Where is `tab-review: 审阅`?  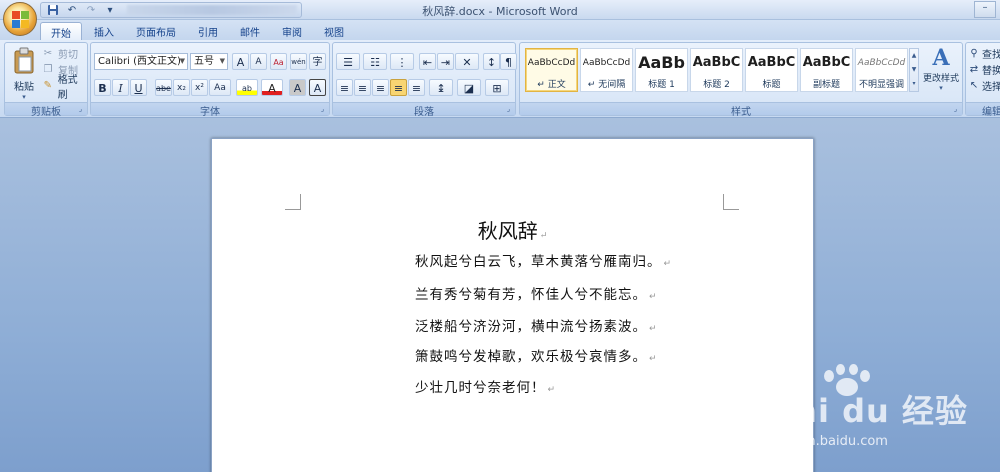
tab-review: 审阅 is located at coordinates (292, 32).